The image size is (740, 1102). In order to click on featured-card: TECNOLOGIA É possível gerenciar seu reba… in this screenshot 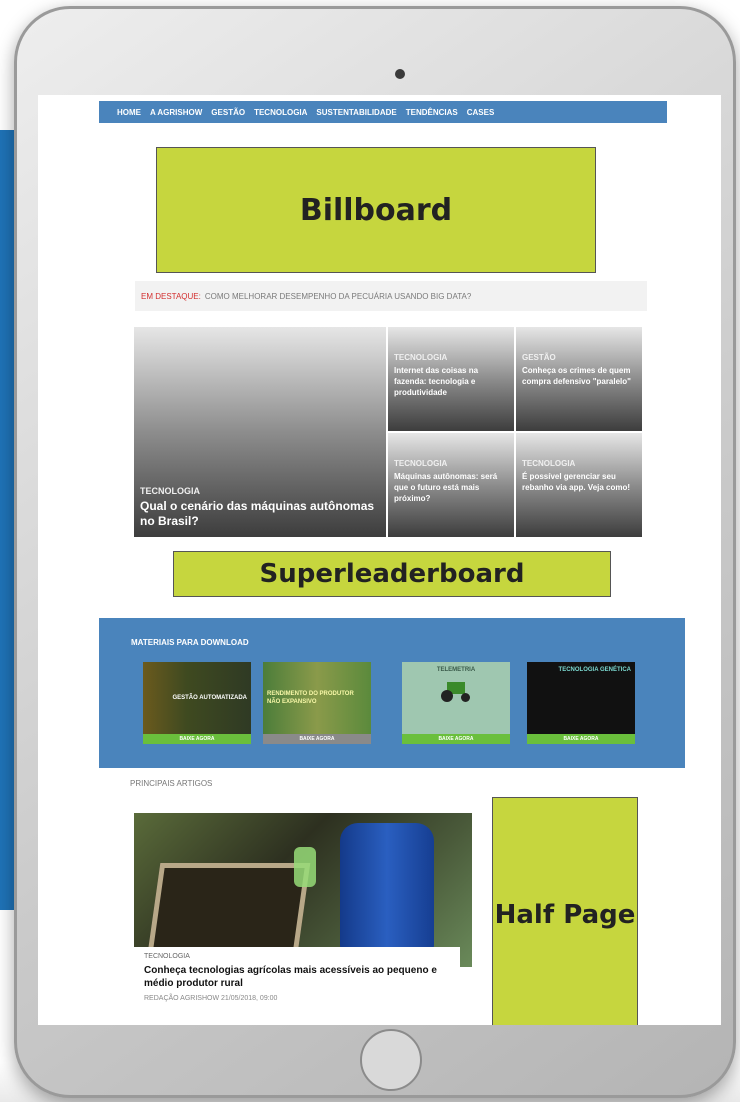, I will do `click(579, 485)`.